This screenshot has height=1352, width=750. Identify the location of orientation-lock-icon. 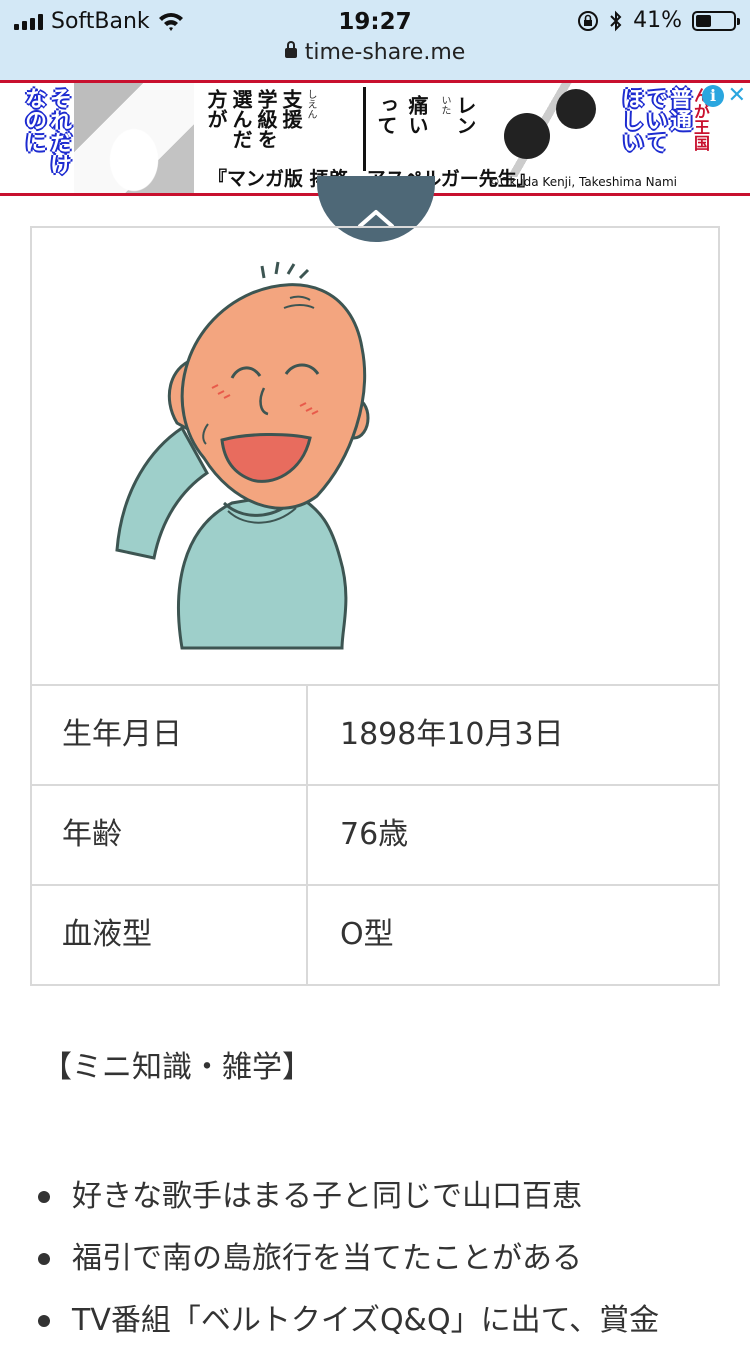
(588, 20).